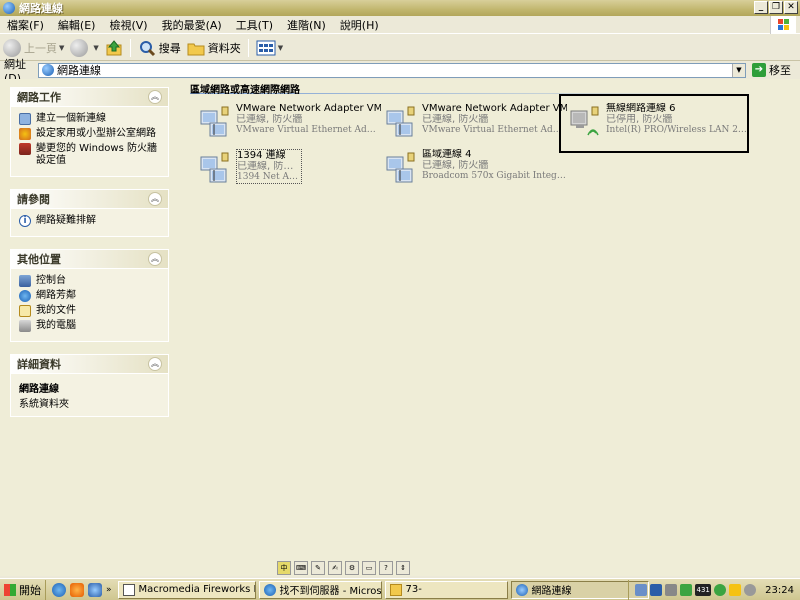 The height and width of the screenshot is (600, 800). I want to click on views-button: ▼, so click(269, 48).